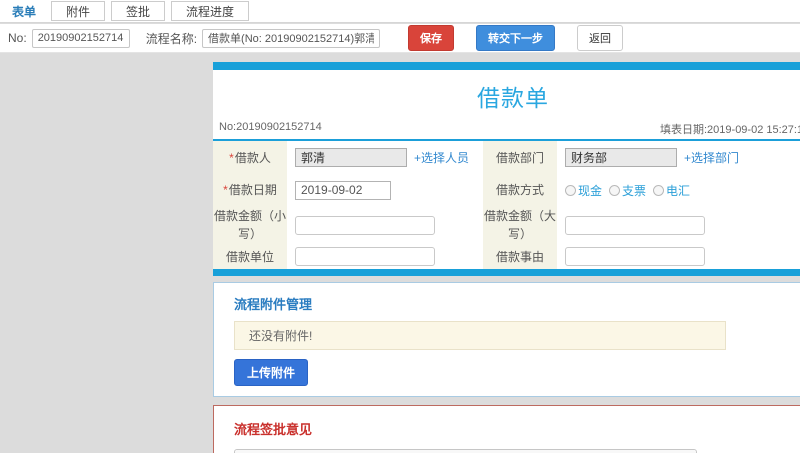 The height and width of the screenshot is (453, 800). Describe the element at coordinates (250, 190) in the screenshot. I see `loan-date-label: * 借款日期` at that location.